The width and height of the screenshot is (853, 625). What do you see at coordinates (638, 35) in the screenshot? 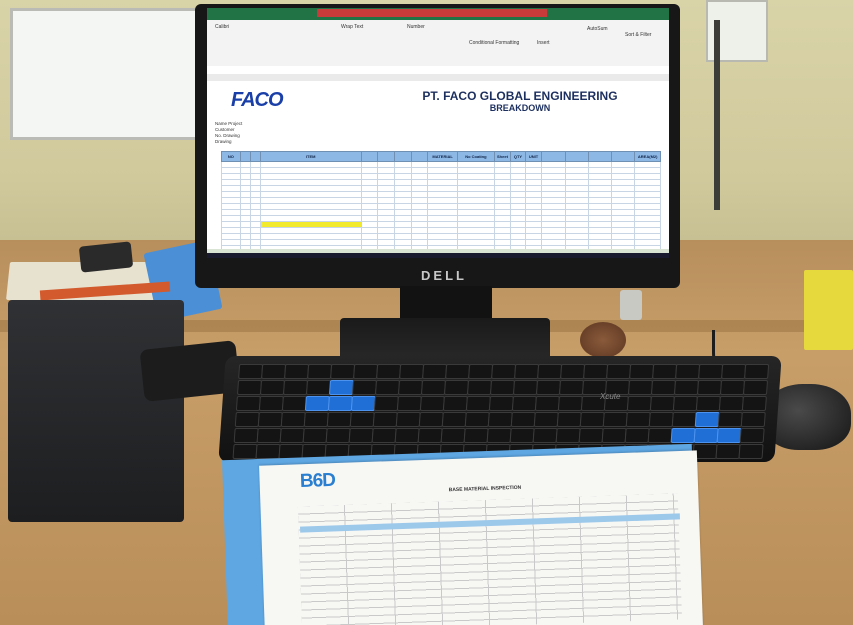
I see `ribbon-sort-filter: Sort & Filter` at bounding box center [638, 35].